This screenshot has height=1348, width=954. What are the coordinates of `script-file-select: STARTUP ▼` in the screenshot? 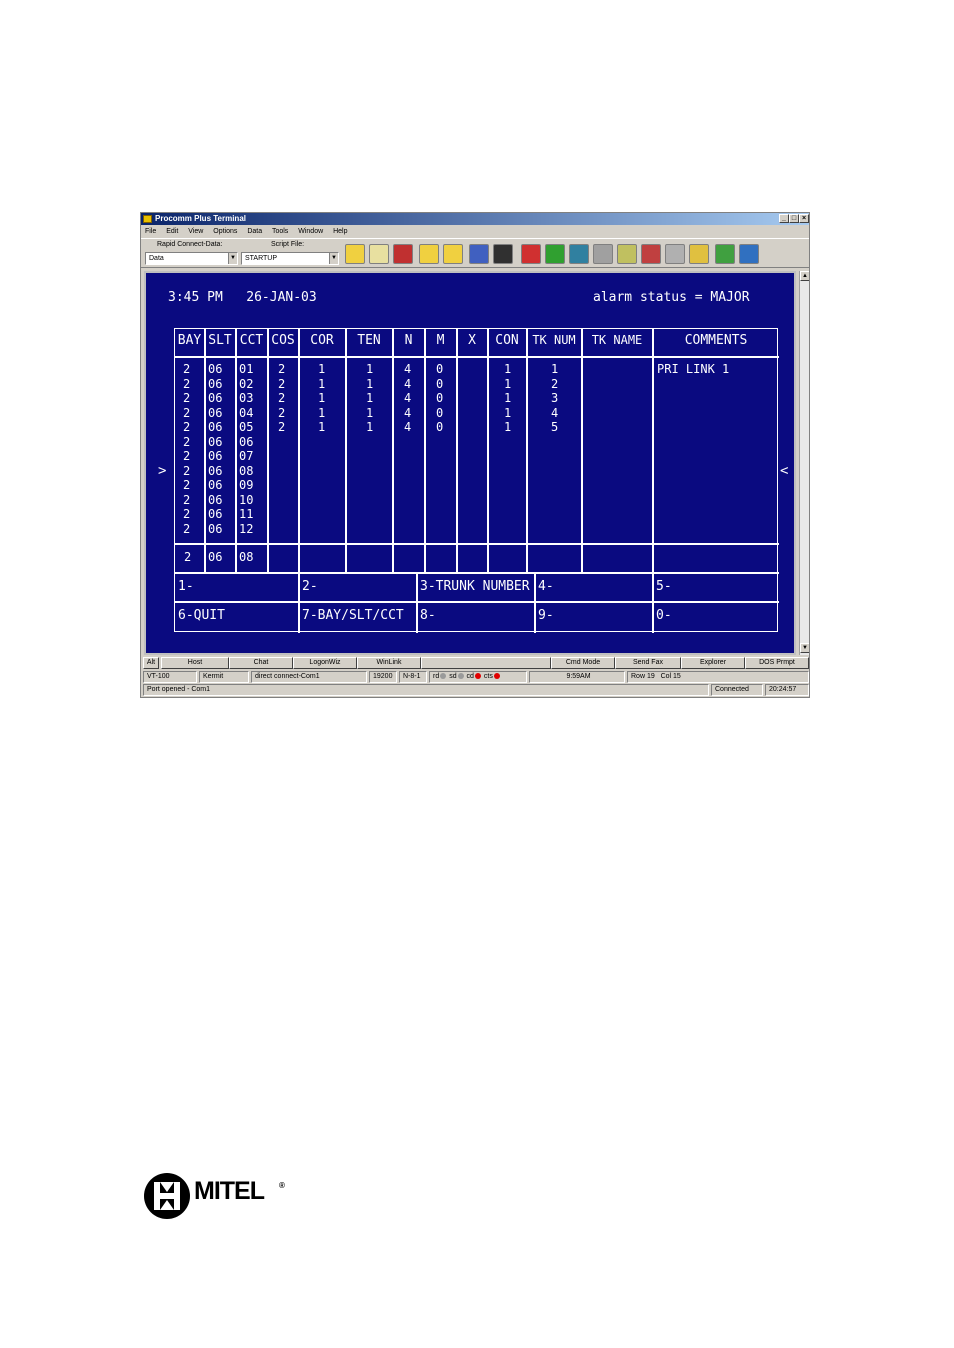 It's located at (290, 258).